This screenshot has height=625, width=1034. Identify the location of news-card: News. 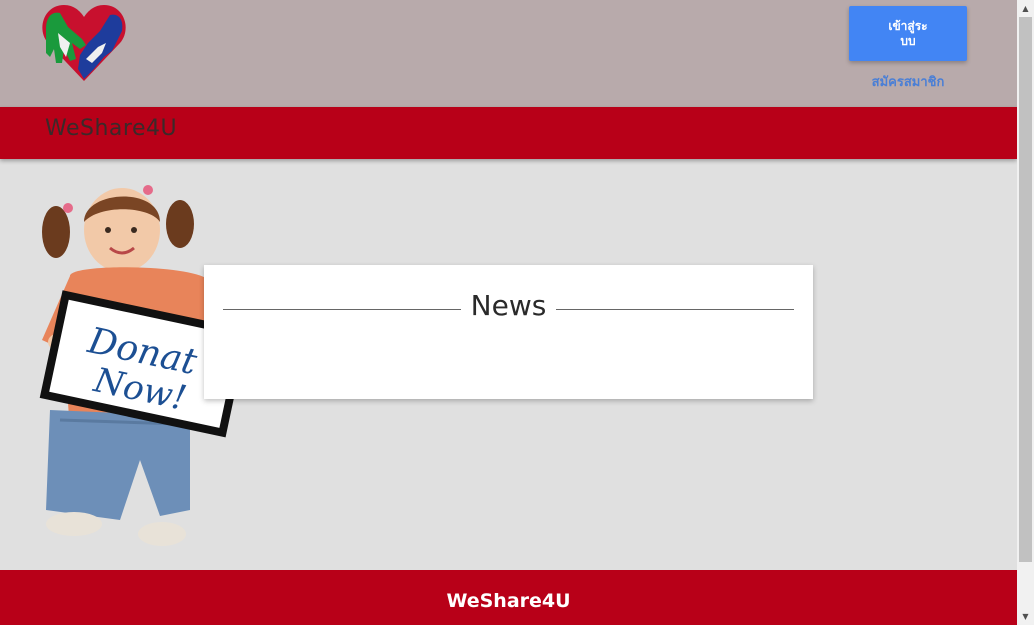
(508, 332).